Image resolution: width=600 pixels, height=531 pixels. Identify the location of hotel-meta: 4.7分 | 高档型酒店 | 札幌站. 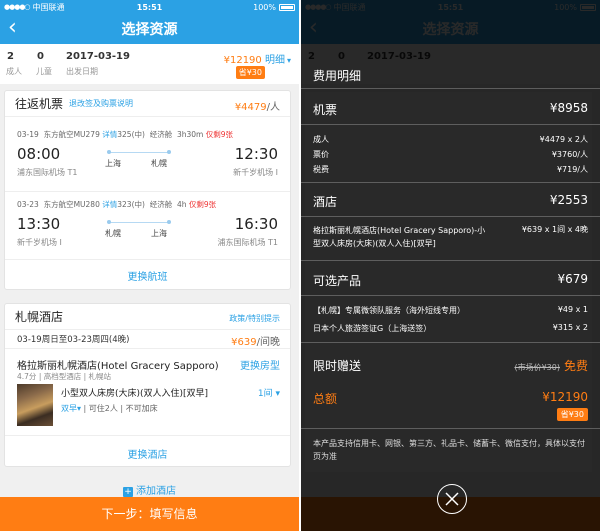
(64, 376).